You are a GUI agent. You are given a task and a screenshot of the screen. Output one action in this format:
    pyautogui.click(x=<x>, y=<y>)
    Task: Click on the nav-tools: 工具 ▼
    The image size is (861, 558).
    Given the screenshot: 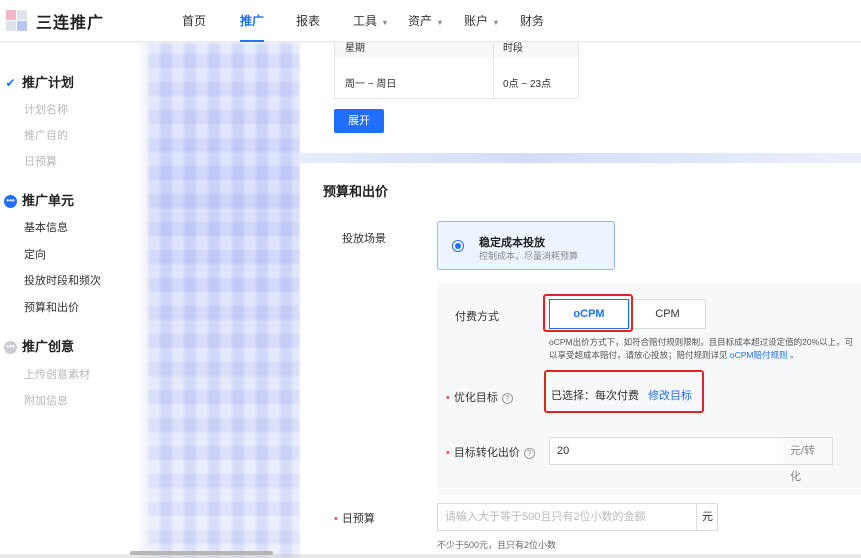 What is the action you would take?
    pyautogui.click(x=371, y=21)
    